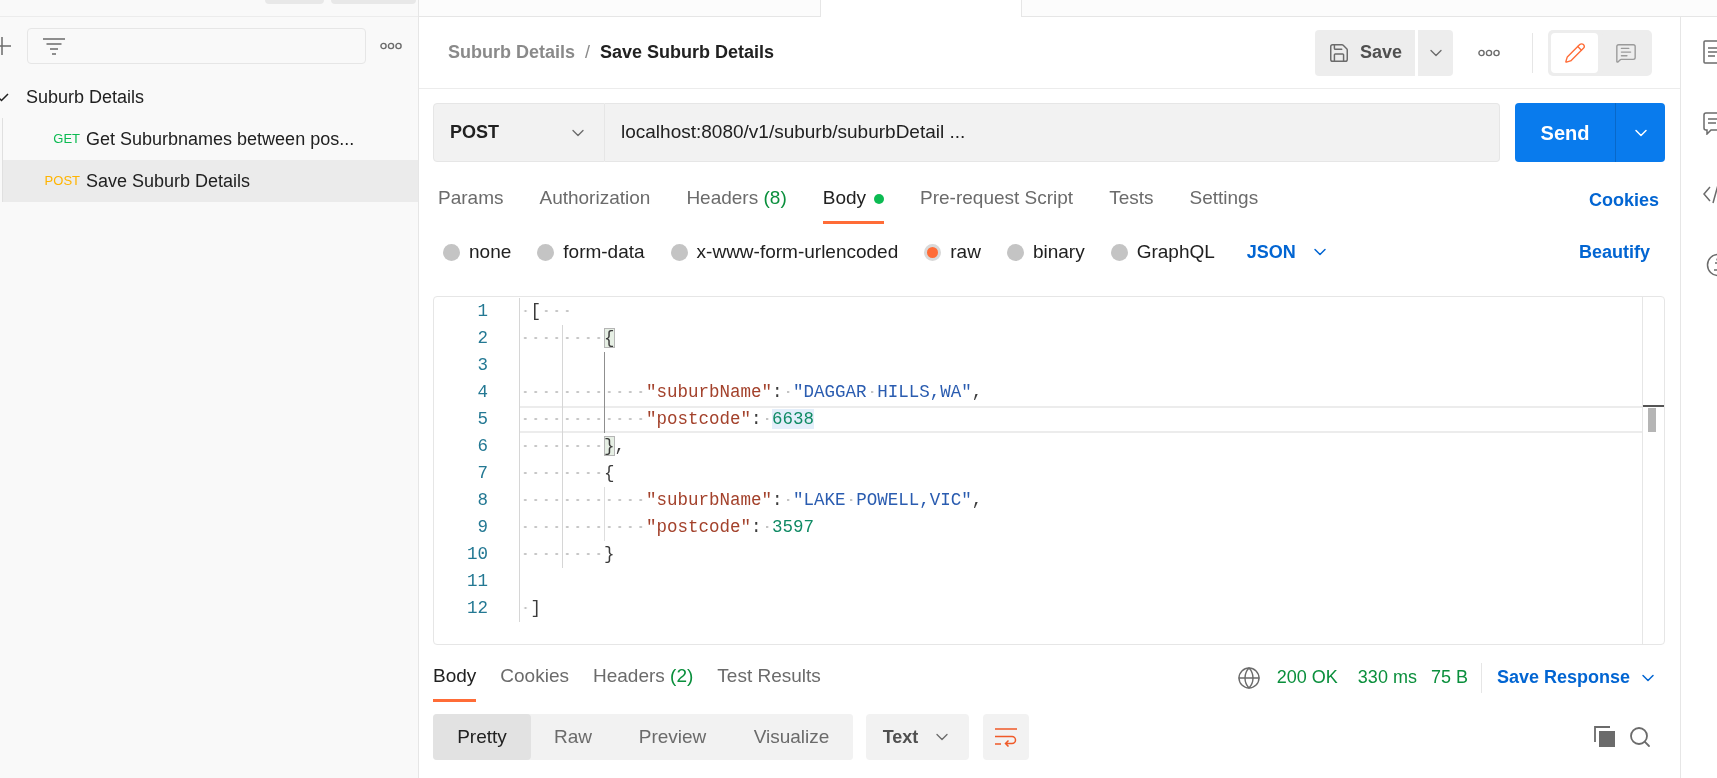 Image resolution: width=1717 pixels, height=778 pixels. I want to click on request-item: POST Save Suburb Details, so click(210, 181).